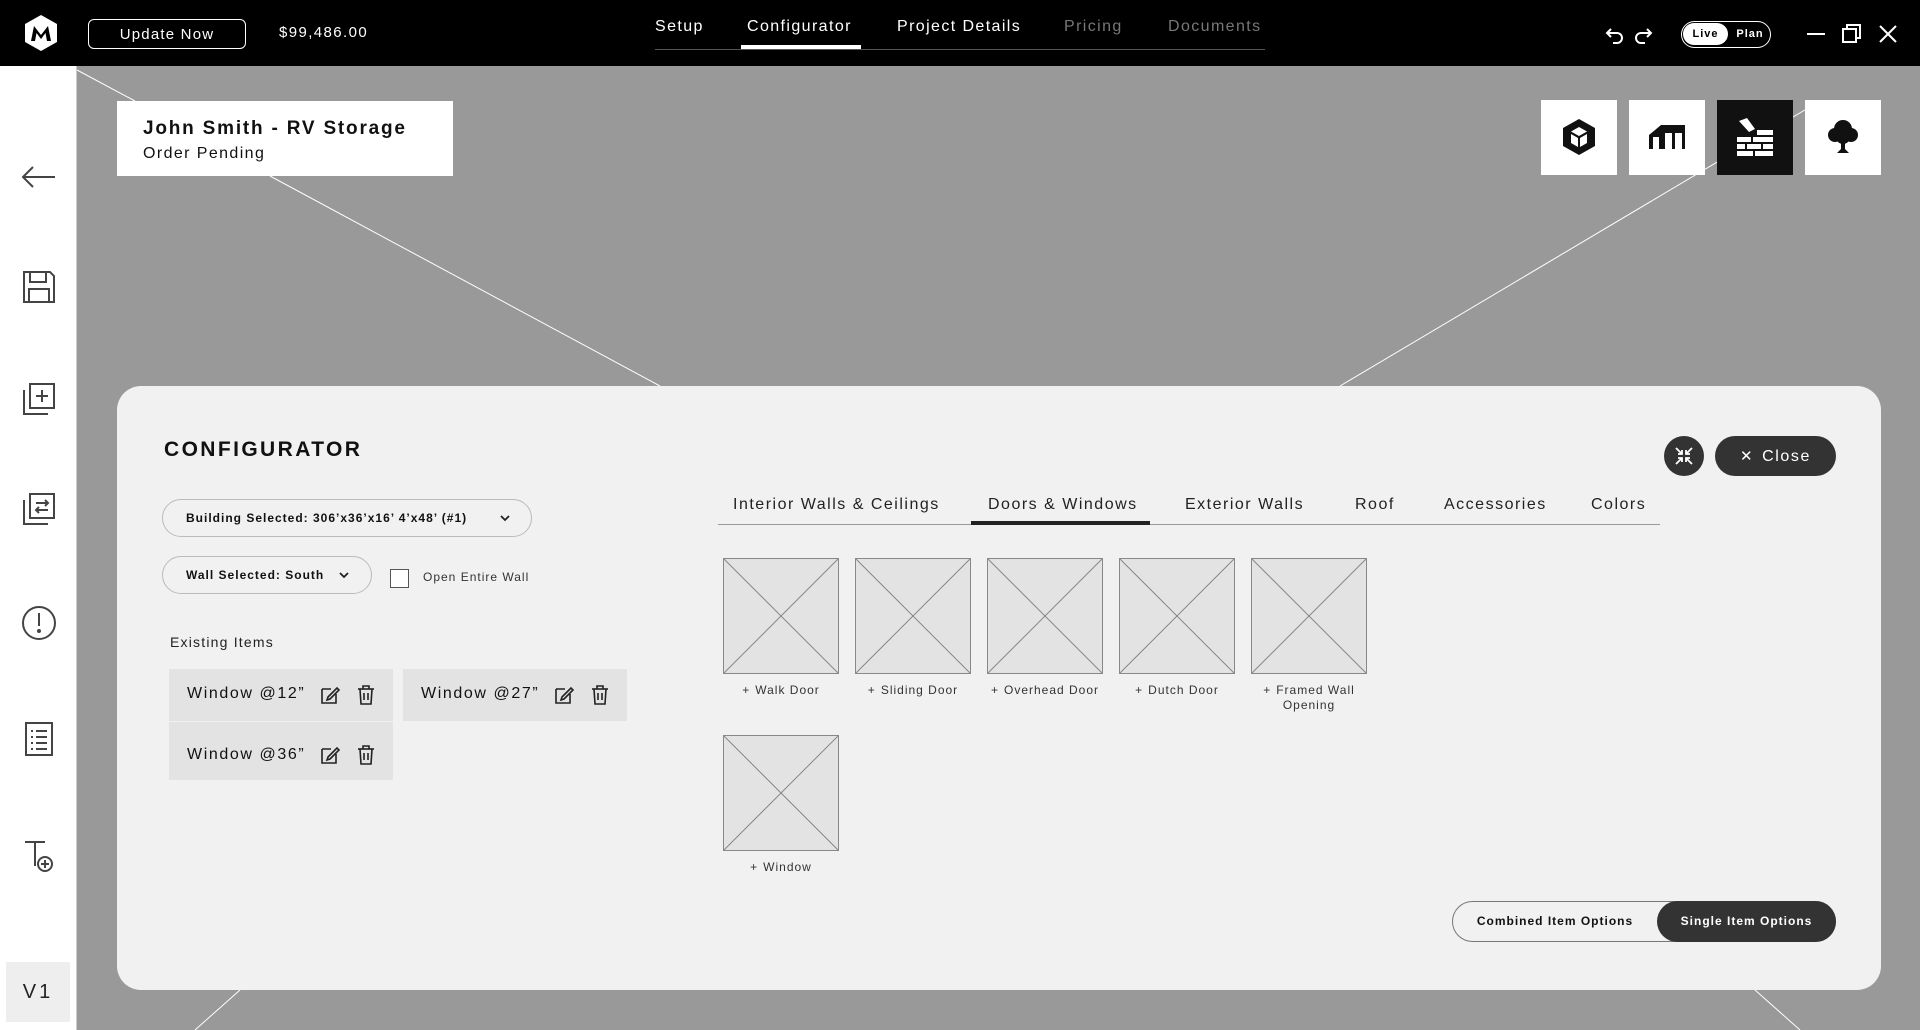 Image resolution: width=1920 pixels, height=1030 pixels. What do you see at coordinates (801, 47) in the screenshot?
I see `nav-active-indicator` at bounding box center [801, 47].